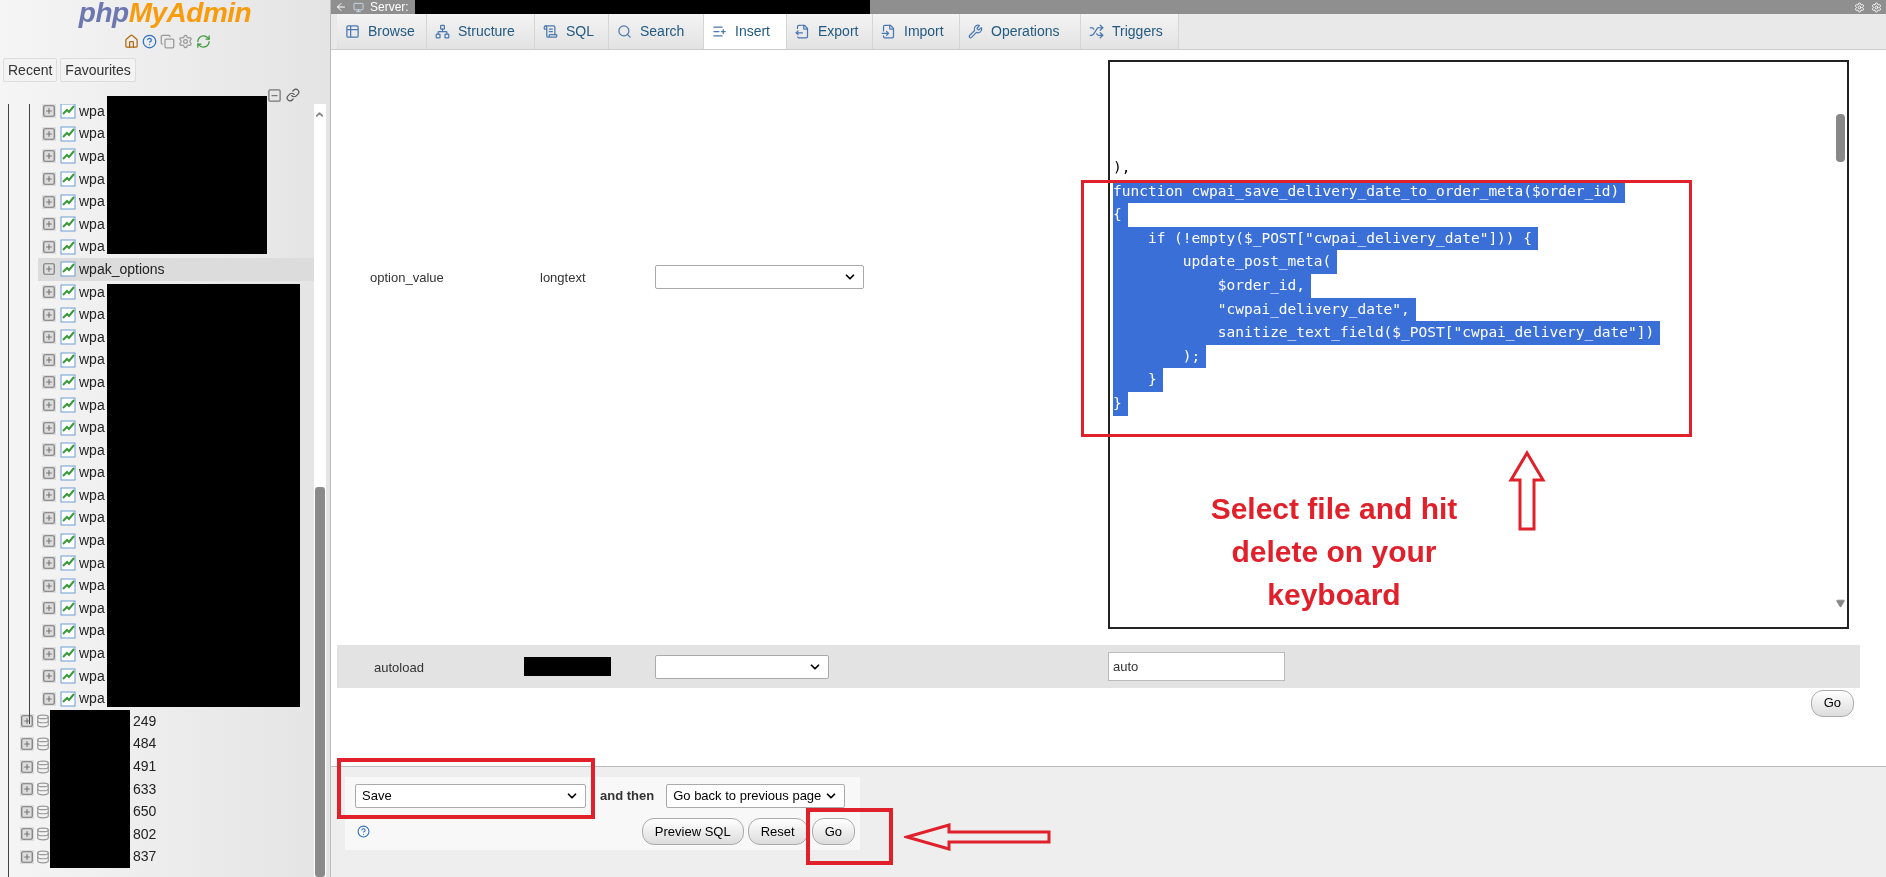  I want to click on after-select: Go back to previous page, so click(756, 796).